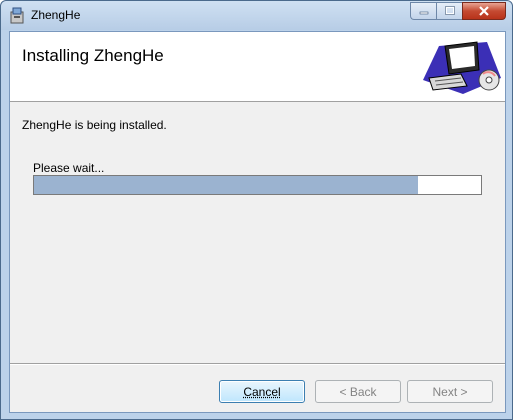  I want to click on caption-buttons, so click(458, 11).